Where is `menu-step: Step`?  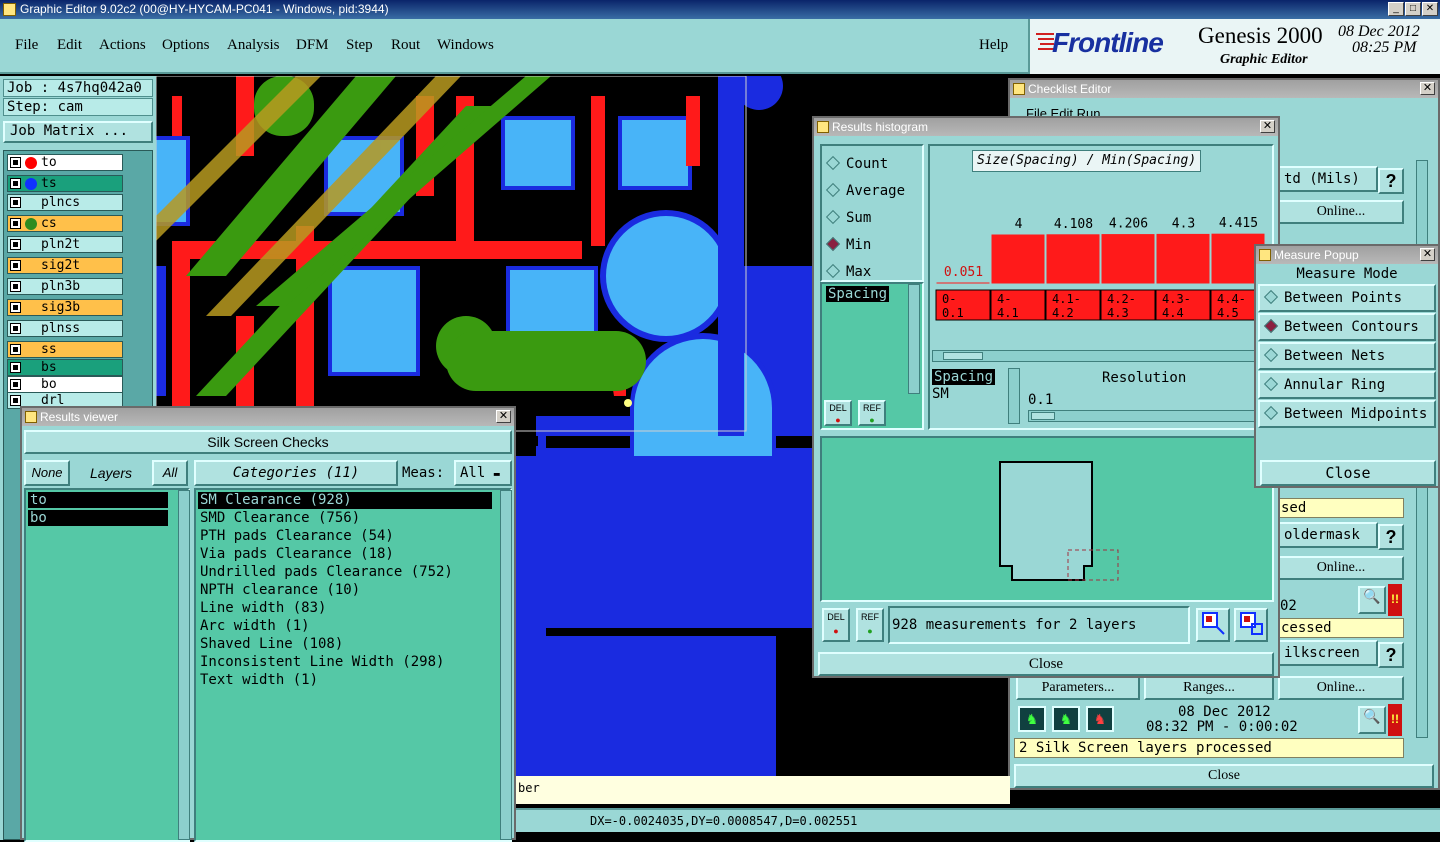 menu-step: Step is located at coordinates (359, 45).